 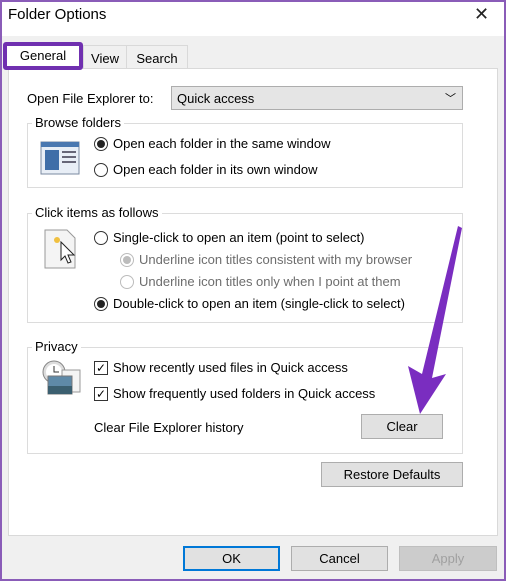 I want to click on clear-button: Clear, so click(x=402, y=426).